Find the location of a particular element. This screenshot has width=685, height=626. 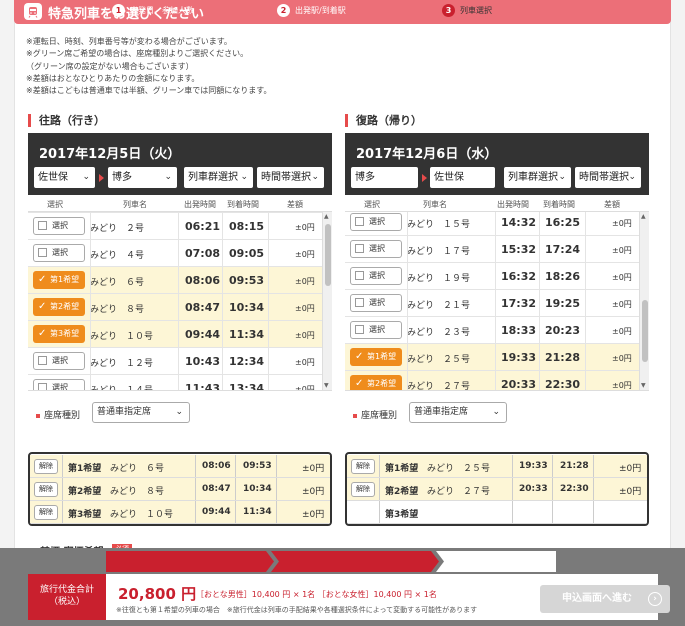

step-number: 1 is located at coordinates (118, 10).